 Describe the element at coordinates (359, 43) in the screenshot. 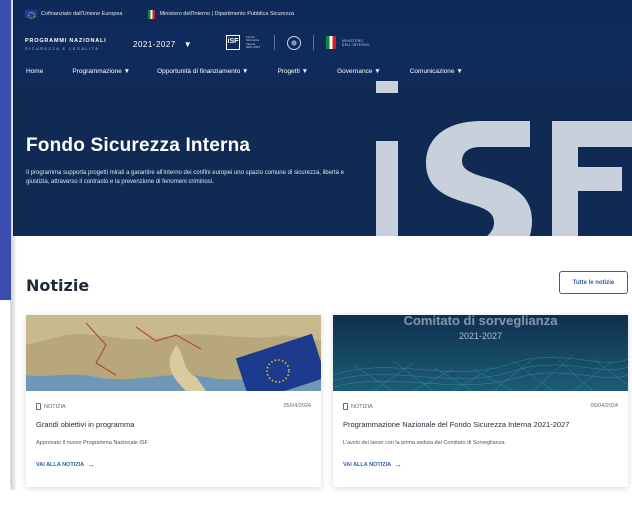

I see `ministero-label: MINISTERO DELL'INTERNO` at that location.